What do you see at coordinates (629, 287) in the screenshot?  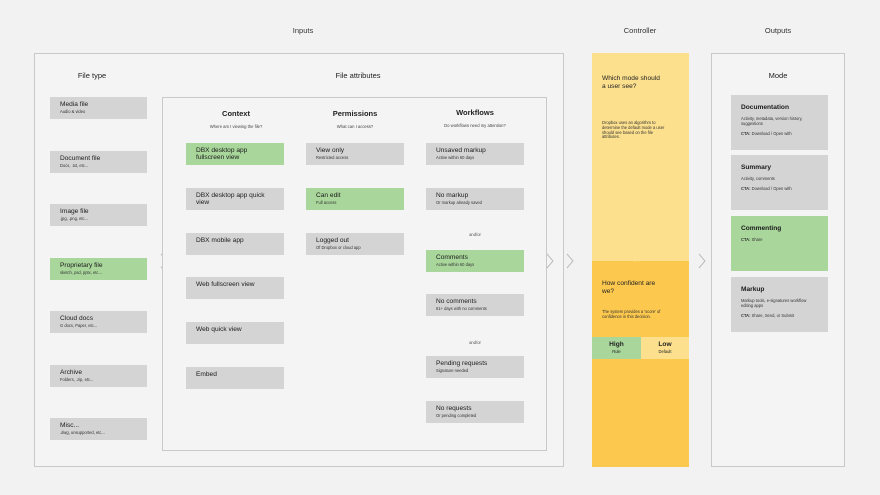 I see `controller-question-confidence: How confident are we?` at bounding box center [629, 287].